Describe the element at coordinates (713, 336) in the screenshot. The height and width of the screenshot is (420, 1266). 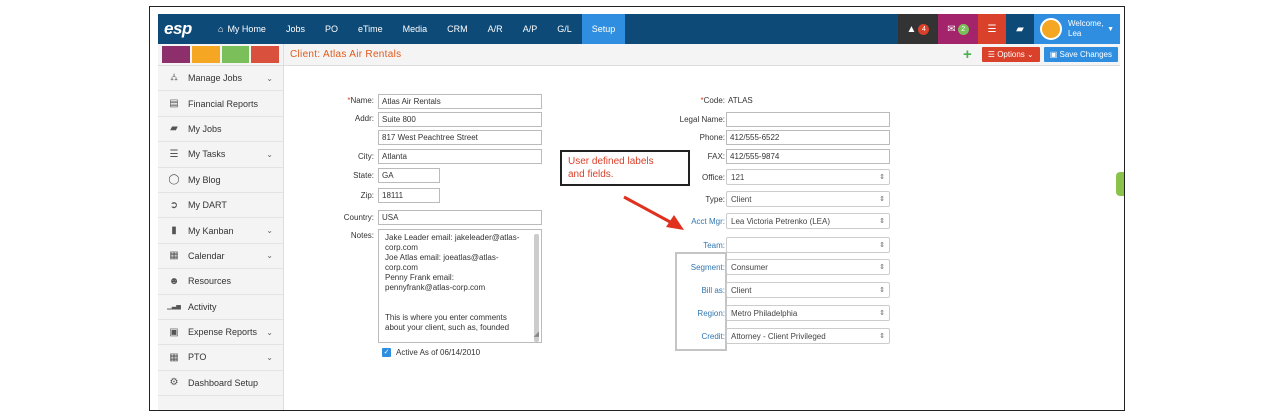
I see `credit-label: Credit:` at that location.